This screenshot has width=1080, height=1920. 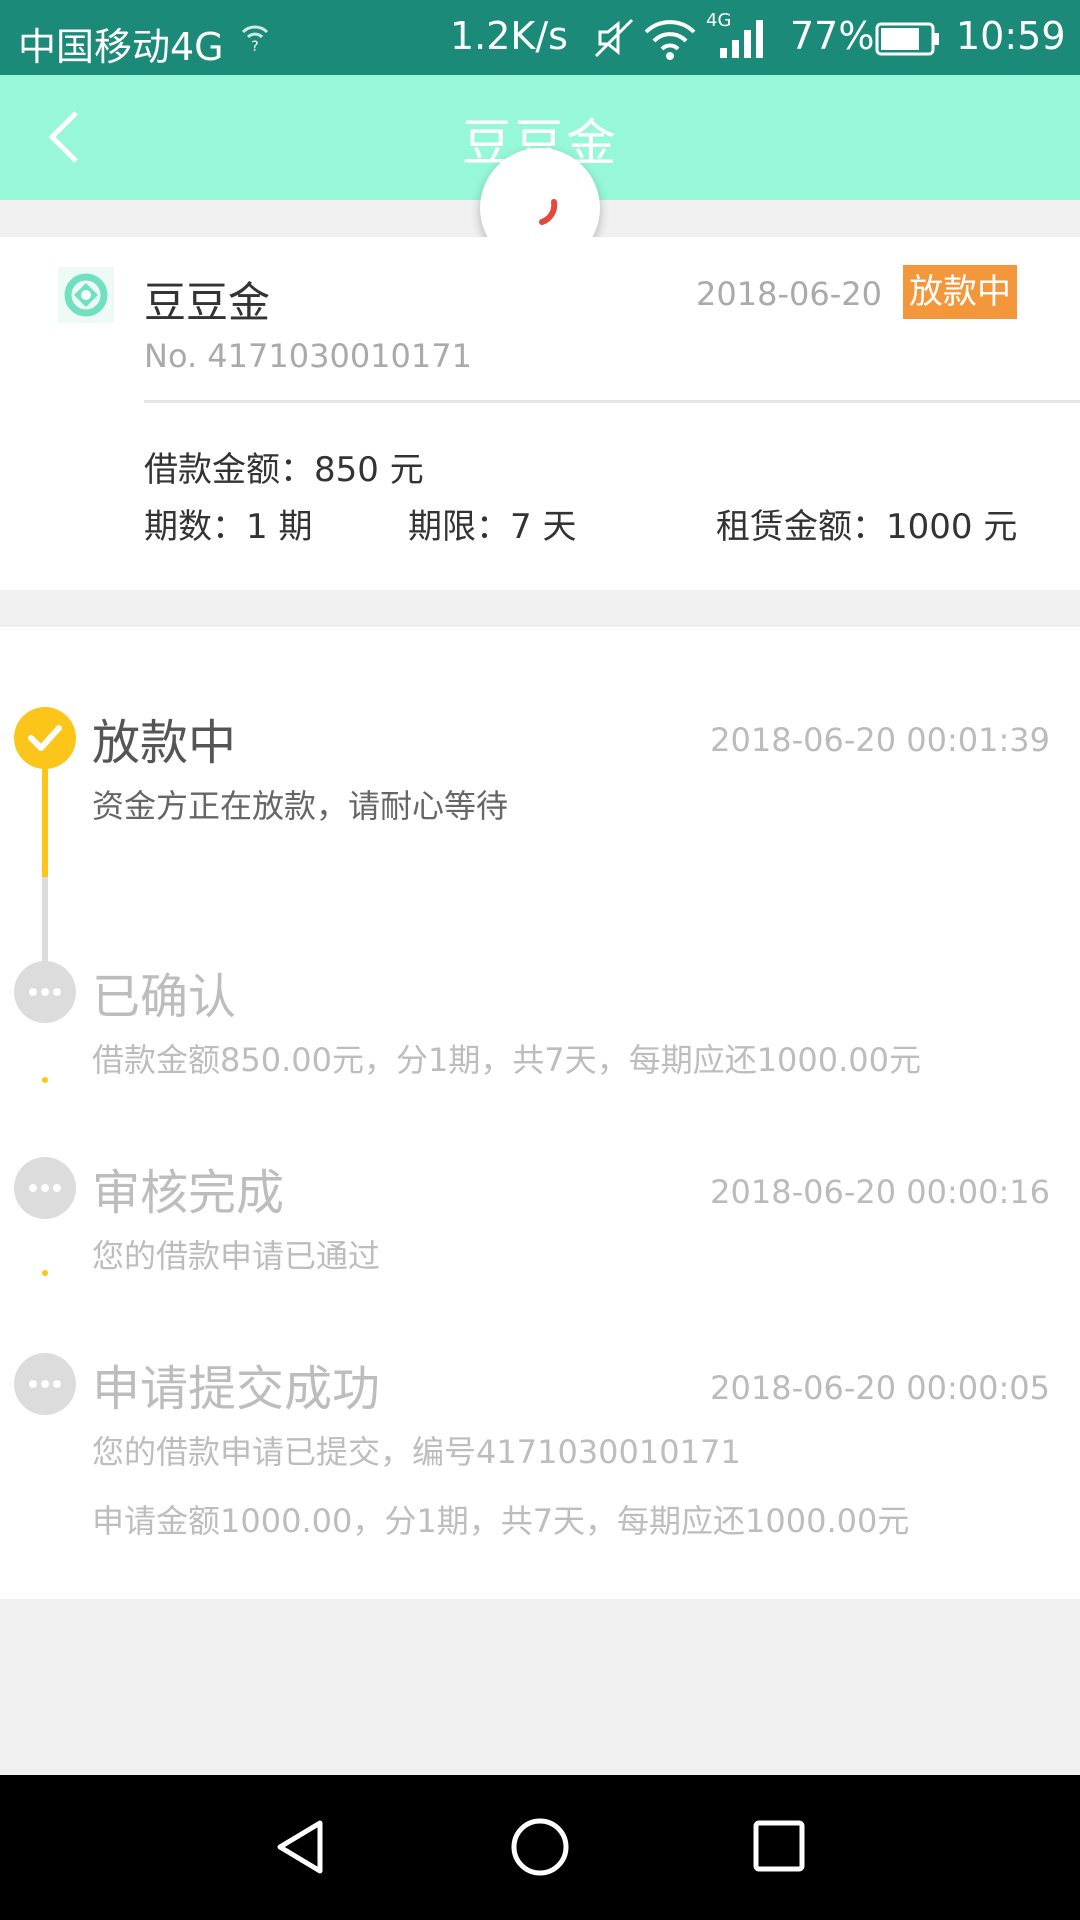 What do you see at coordinates (880, 740) in the screenshot?
I see `timeline-time: 2018-06-20 00:01:39` at bounding box center [880, 740].